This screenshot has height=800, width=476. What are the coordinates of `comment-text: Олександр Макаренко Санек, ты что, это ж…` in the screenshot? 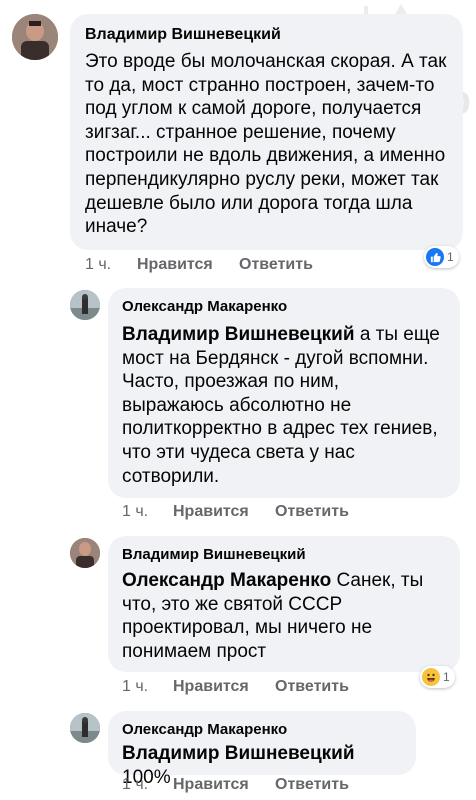 It's located at (284, 616).